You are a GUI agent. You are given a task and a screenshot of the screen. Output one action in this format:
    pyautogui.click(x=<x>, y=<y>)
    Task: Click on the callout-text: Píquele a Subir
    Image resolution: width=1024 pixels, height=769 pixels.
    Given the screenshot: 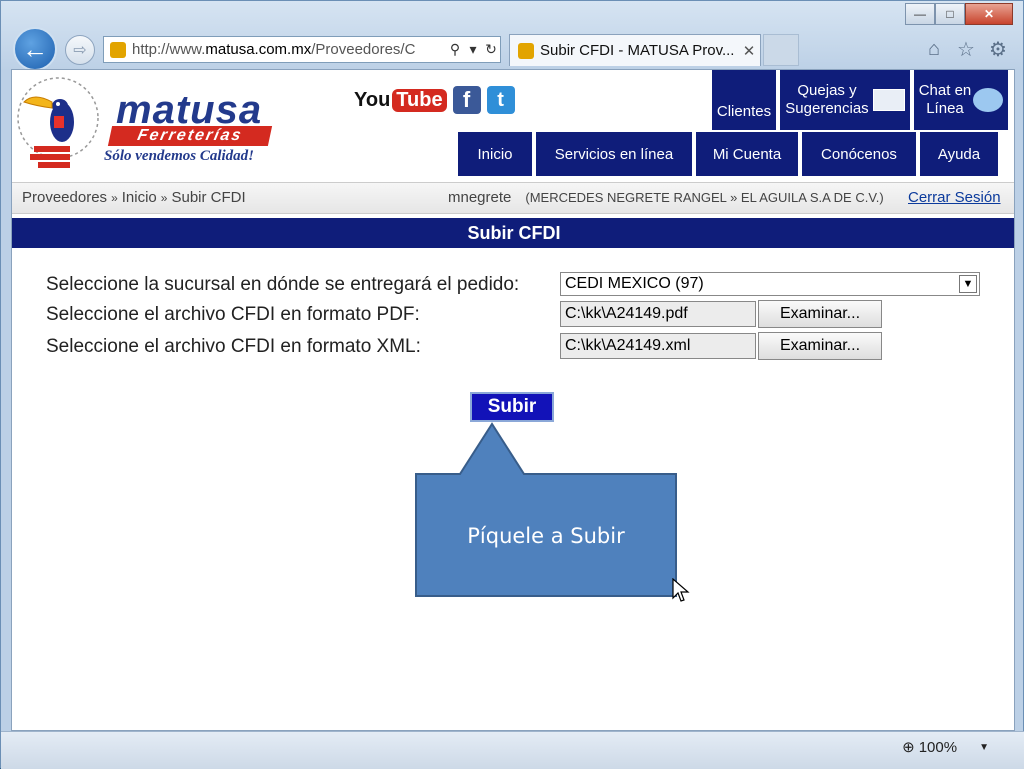 What is the action you would take?
    pyautogui.click(x=546, y=536)
    